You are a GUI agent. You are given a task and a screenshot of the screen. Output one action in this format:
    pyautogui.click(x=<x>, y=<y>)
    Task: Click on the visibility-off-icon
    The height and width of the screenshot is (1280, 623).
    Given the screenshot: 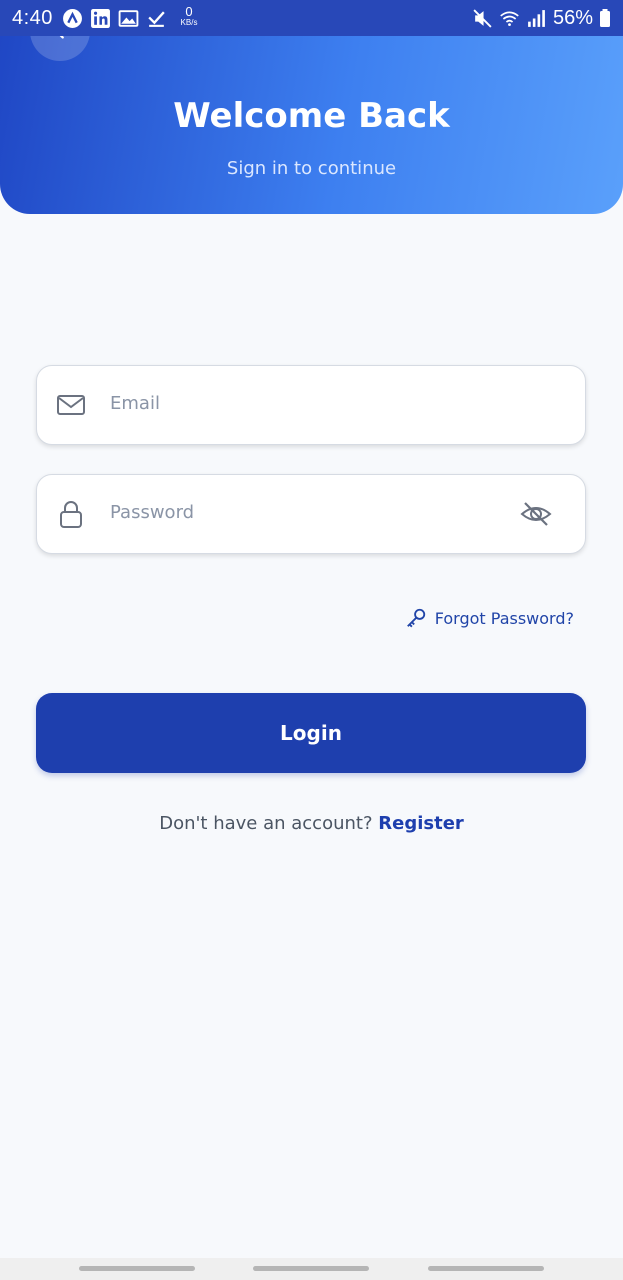 What is the action you would take?
    pyautogui.click(x=536, y=514)
    